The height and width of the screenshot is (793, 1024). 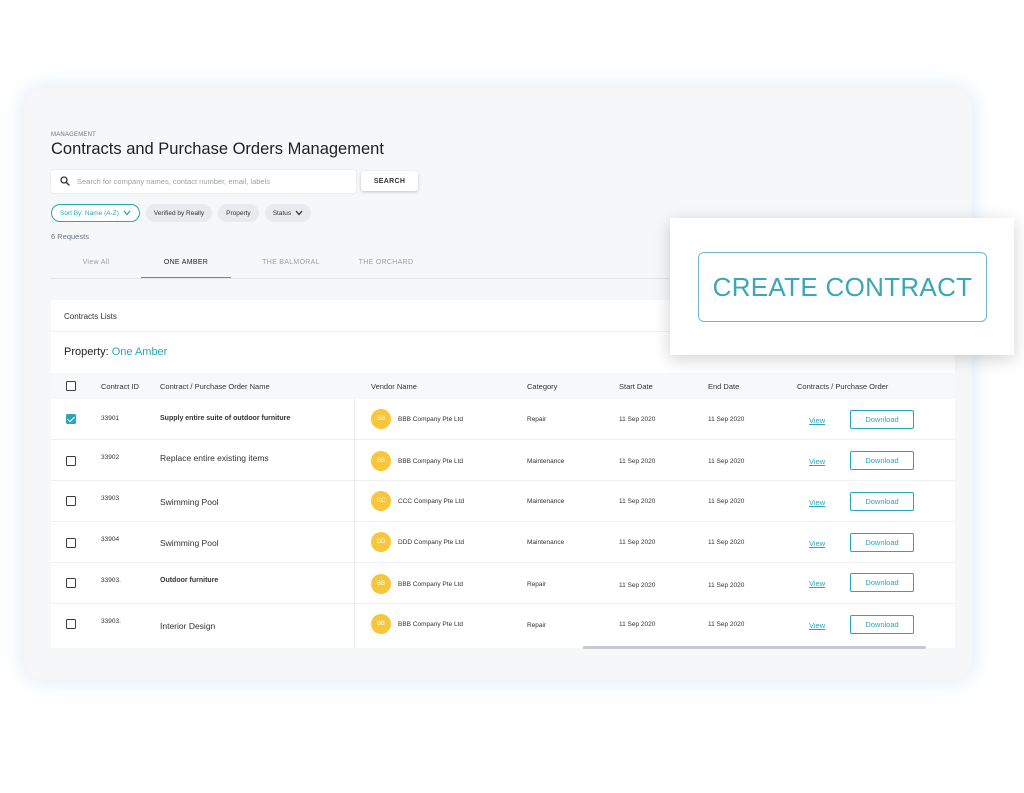 I want to click on sort-dropdown: Sort By: Name (A-Z), so click(x=95, y=213).